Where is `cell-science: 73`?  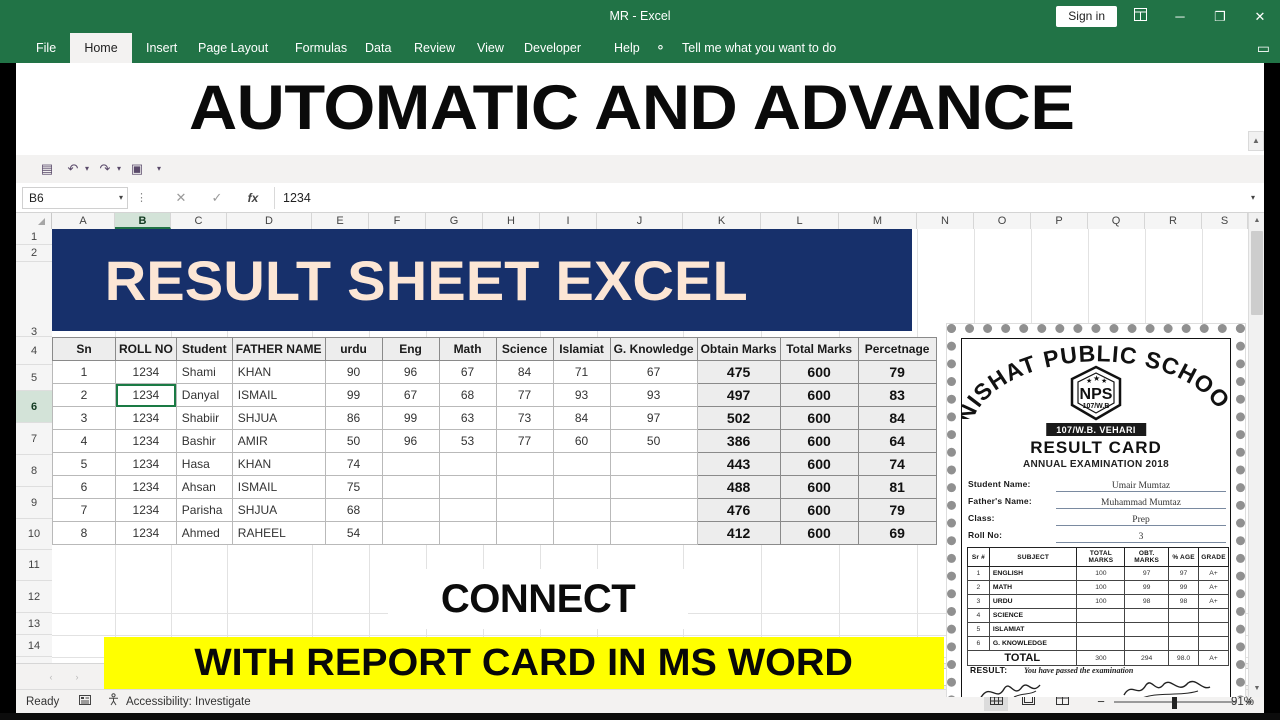 cell-science: 73 is located at coordinates (524, 418).